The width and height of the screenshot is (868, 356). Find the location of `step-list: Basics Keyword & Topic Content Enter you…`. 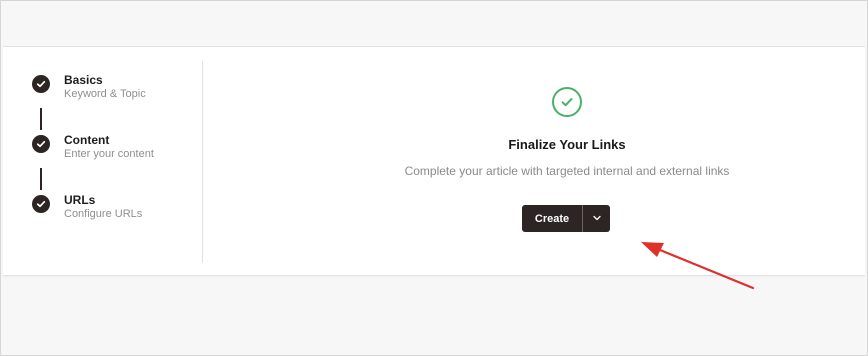

step-list: Basics Keyword & Topic Content Enter you… is located at coordinates (103, 161).